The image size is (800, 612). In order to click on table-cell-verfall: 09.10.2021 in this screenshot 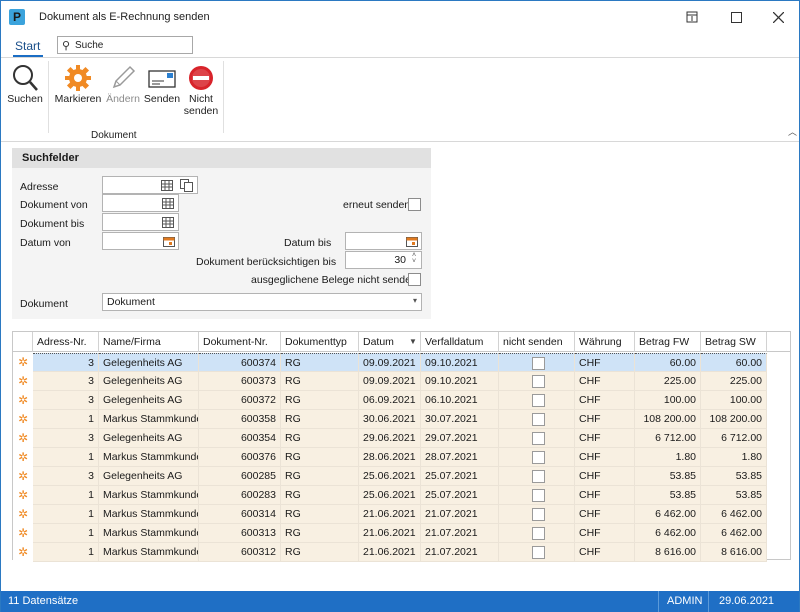, I will do `click(460, 362)`.